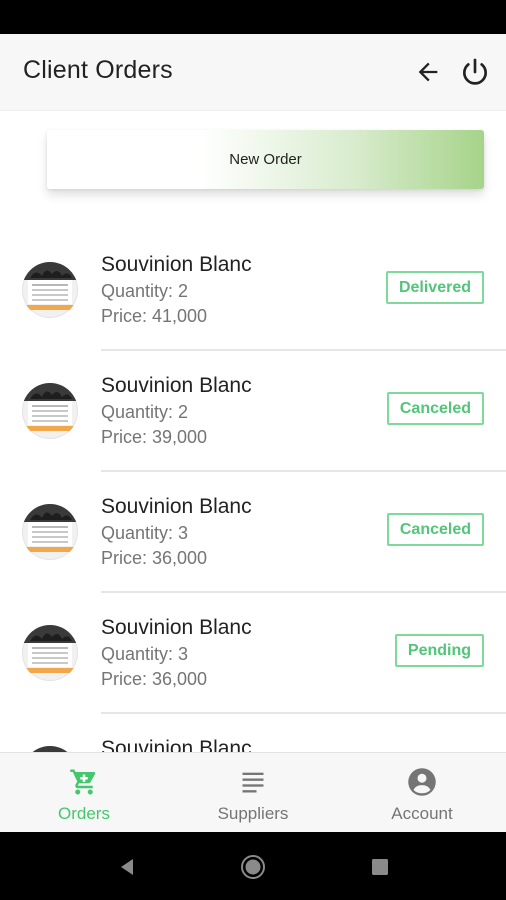 The image size is (506, 900). What do you see at coordinates (422, 782) in the screenshot?
I see `account-icon` at bounding box center [422, 782].